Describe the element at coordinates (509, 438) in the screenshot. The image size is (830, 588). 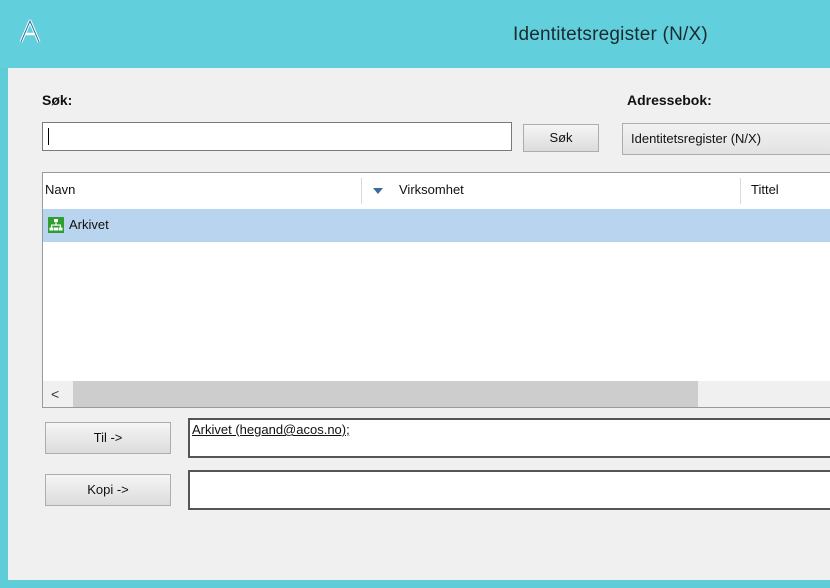
I see `to-field: Arkivet (hegand@acos.no);` at that location.